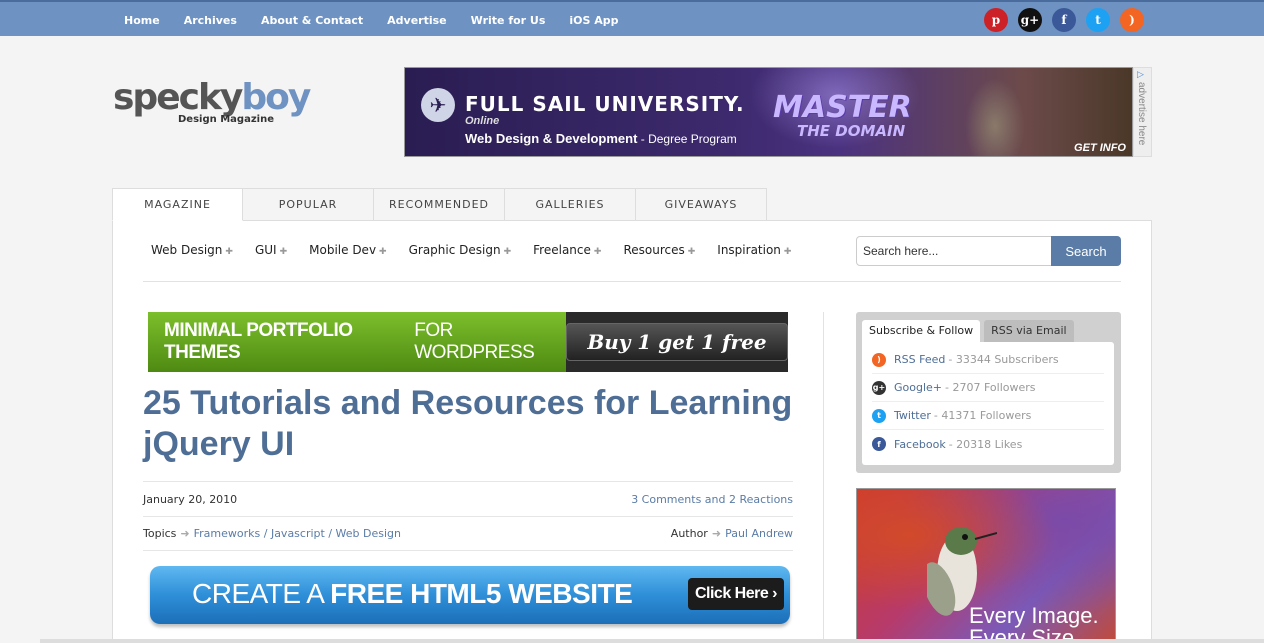 This screenshot has height=643, width=1264. Describe the element at coordinates (210, 20) in the screenshot. I see `nav-archives-link: Archives` at that location.